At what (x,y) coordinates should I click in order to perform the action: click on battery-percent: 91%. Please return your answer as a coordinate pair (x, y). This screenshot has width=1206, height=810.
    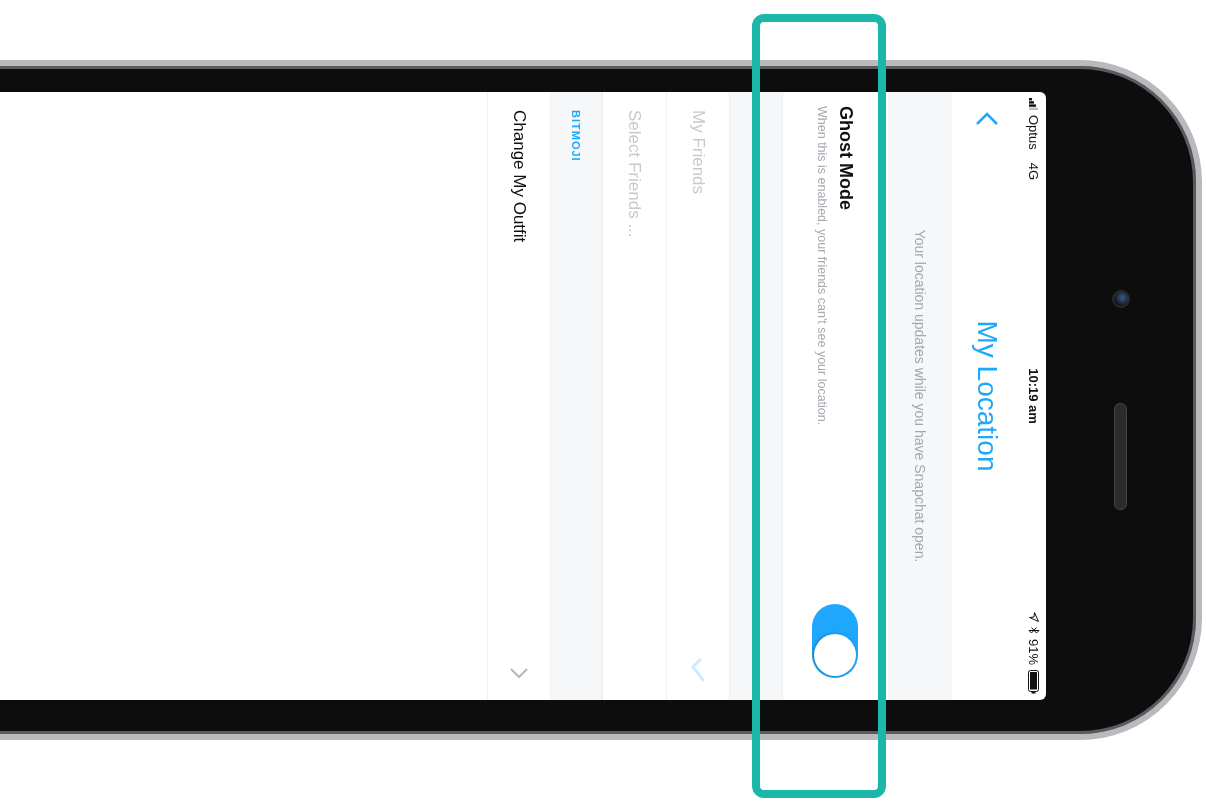
    Looking at the image, I should click on (1034, 651).